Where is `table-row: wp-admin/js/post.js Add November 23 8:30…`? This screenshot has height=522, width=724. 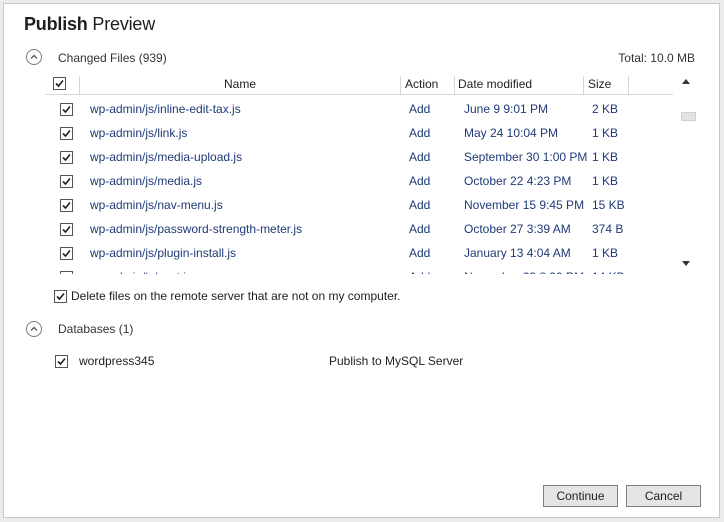
table-row: wp-admin/js/post.js Add November 23 8:30… is located at coordinates (359, 269).